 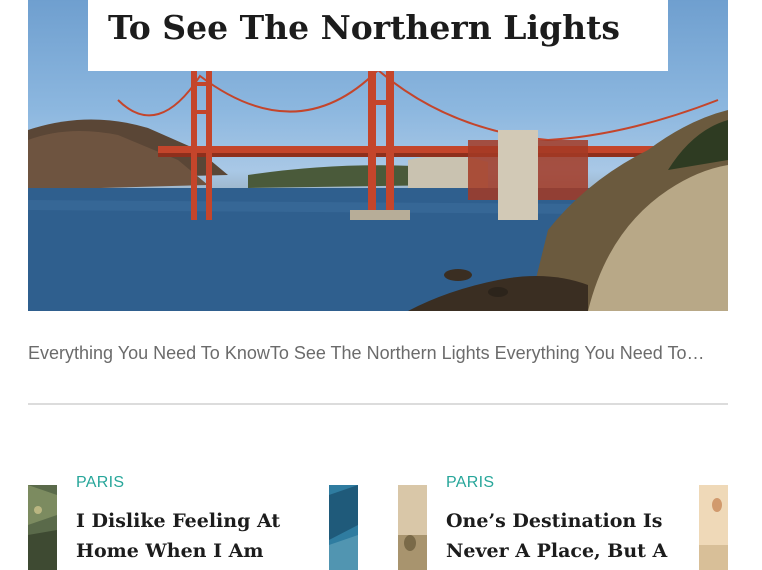 What do you see at coordinates (380, 215) in the screenshot?
I see `tower-base` at bounding box center [380, 215].